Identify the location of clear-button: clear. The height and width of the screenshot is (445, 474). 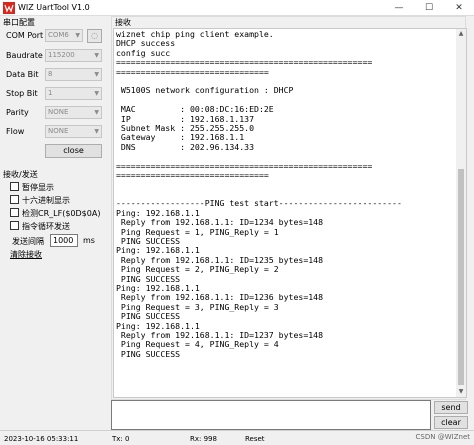
(451, 422).